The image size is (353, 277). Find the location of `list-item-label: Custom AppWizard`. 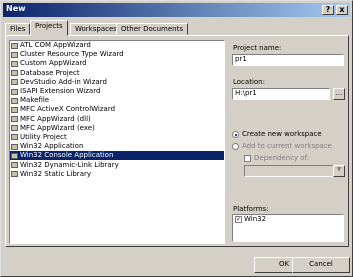

list-item-label: Custom AppWizard is located at coordinates (53, 63).